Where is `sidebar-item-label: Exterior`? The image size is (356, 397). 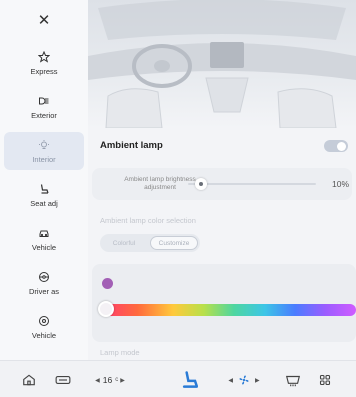
sidebar-item-label: Exterior is located at coordinates (44, 115).